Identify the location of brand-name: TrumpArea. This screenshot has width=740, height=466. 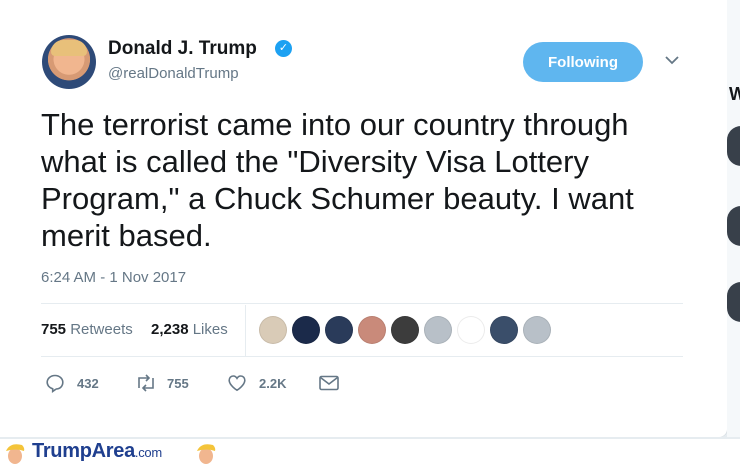
(83, 451).